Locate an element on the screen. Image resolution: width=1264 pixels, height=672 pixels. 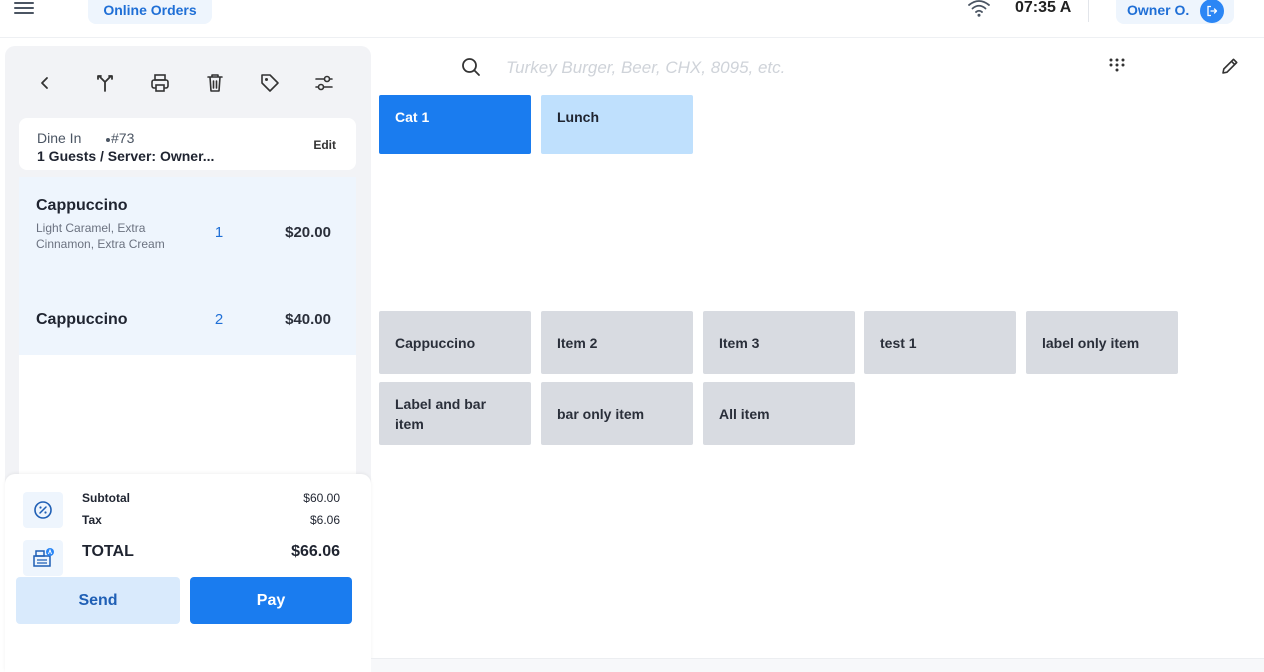
pay-button: Pay is located at coordinates (271, 600).